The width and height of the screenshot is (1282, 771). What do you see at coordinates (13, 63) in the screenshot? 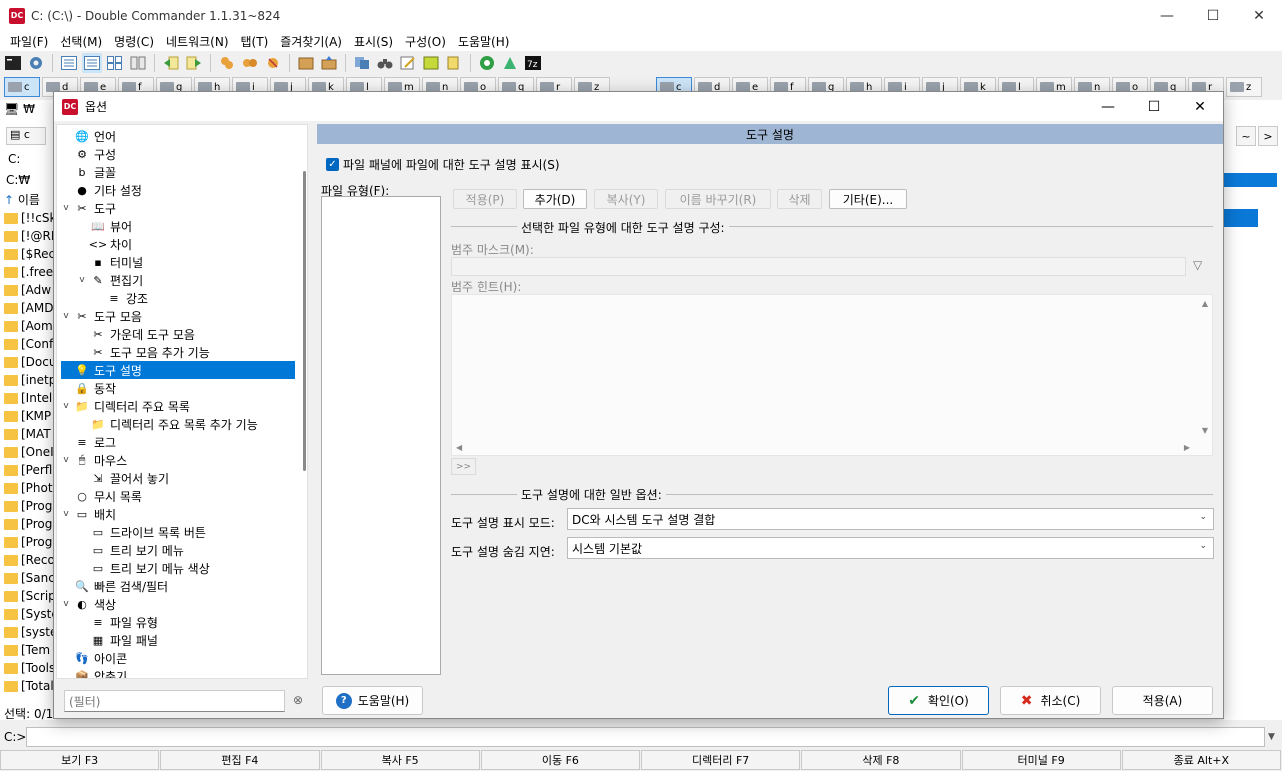
I see `terminal-icon` at bounding box center [13, 63].